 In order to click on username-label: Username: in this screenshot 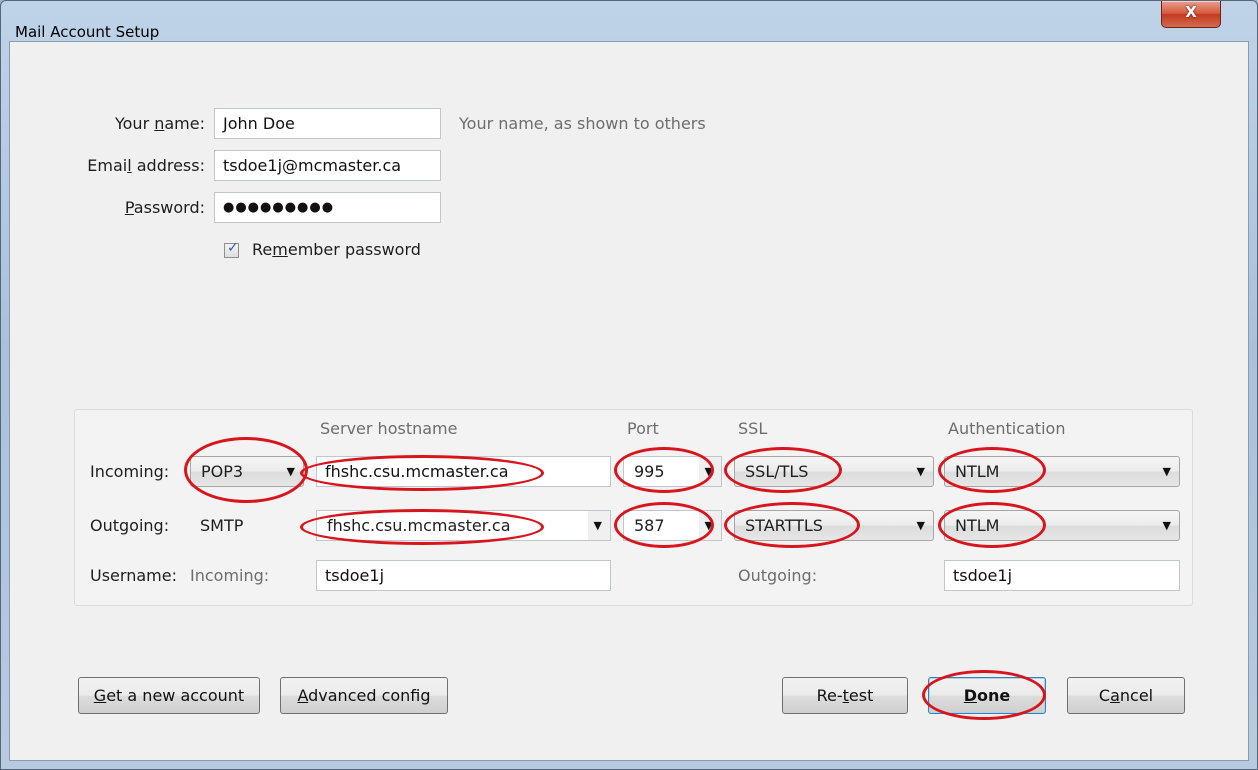, I will do `click(133, 575)`.